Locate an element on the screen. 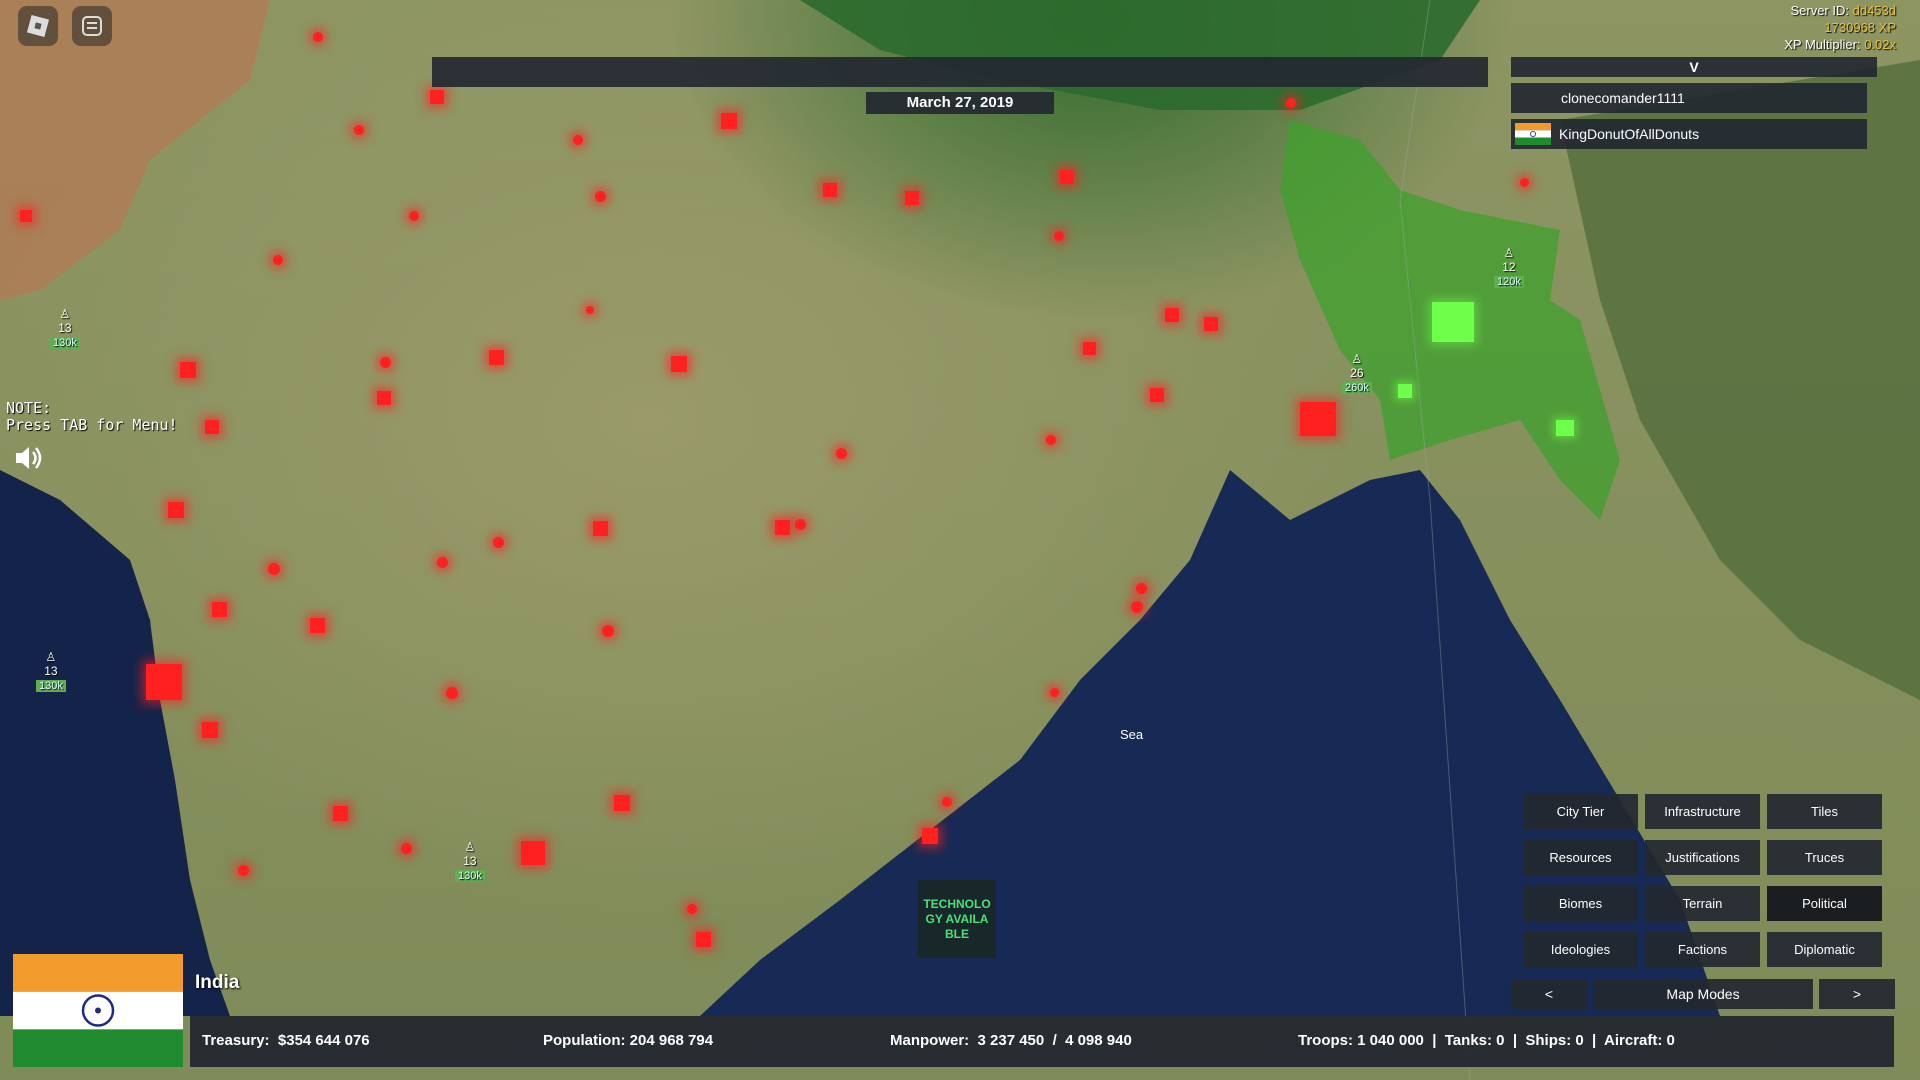 The image size is (1920, 1080). map-mode-truces: Truces is located at coordinates (1824, 857).